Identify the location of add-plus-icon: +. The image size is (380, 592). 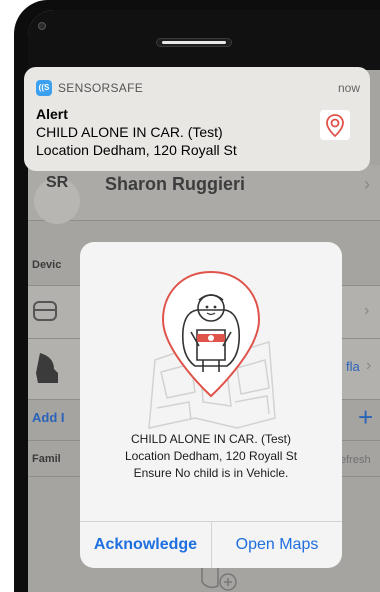
(365, 417).